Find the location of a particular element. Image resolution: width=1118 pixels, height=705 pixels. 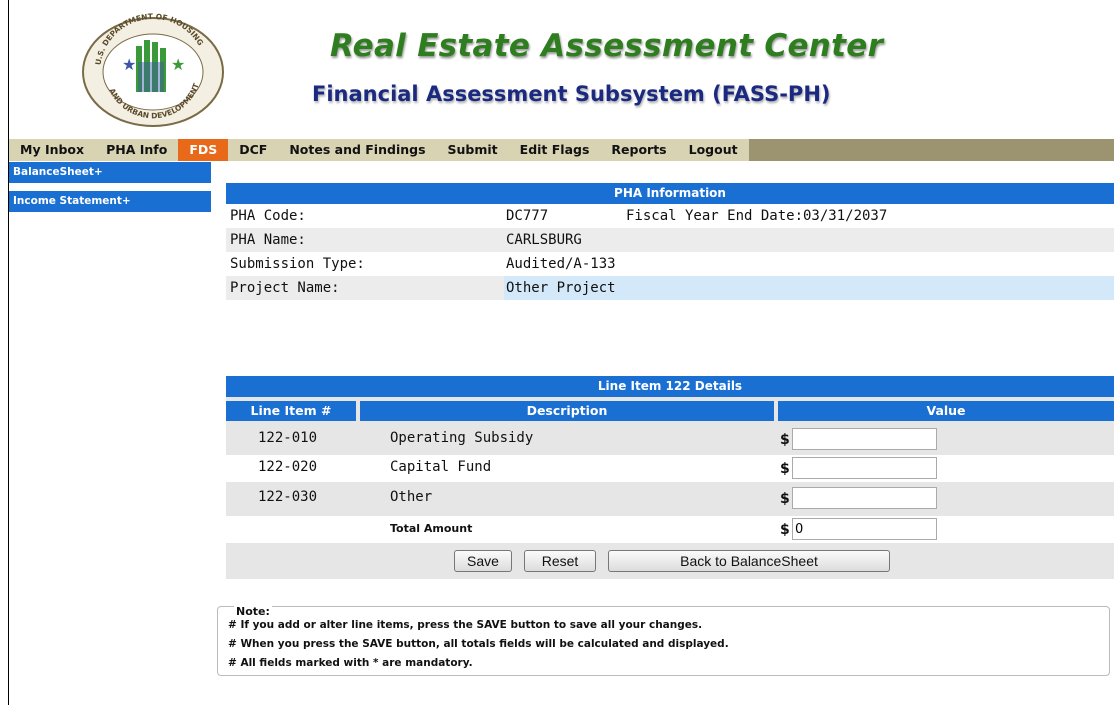

pha-code-value: DC777 is located at coordinates (527, 216).